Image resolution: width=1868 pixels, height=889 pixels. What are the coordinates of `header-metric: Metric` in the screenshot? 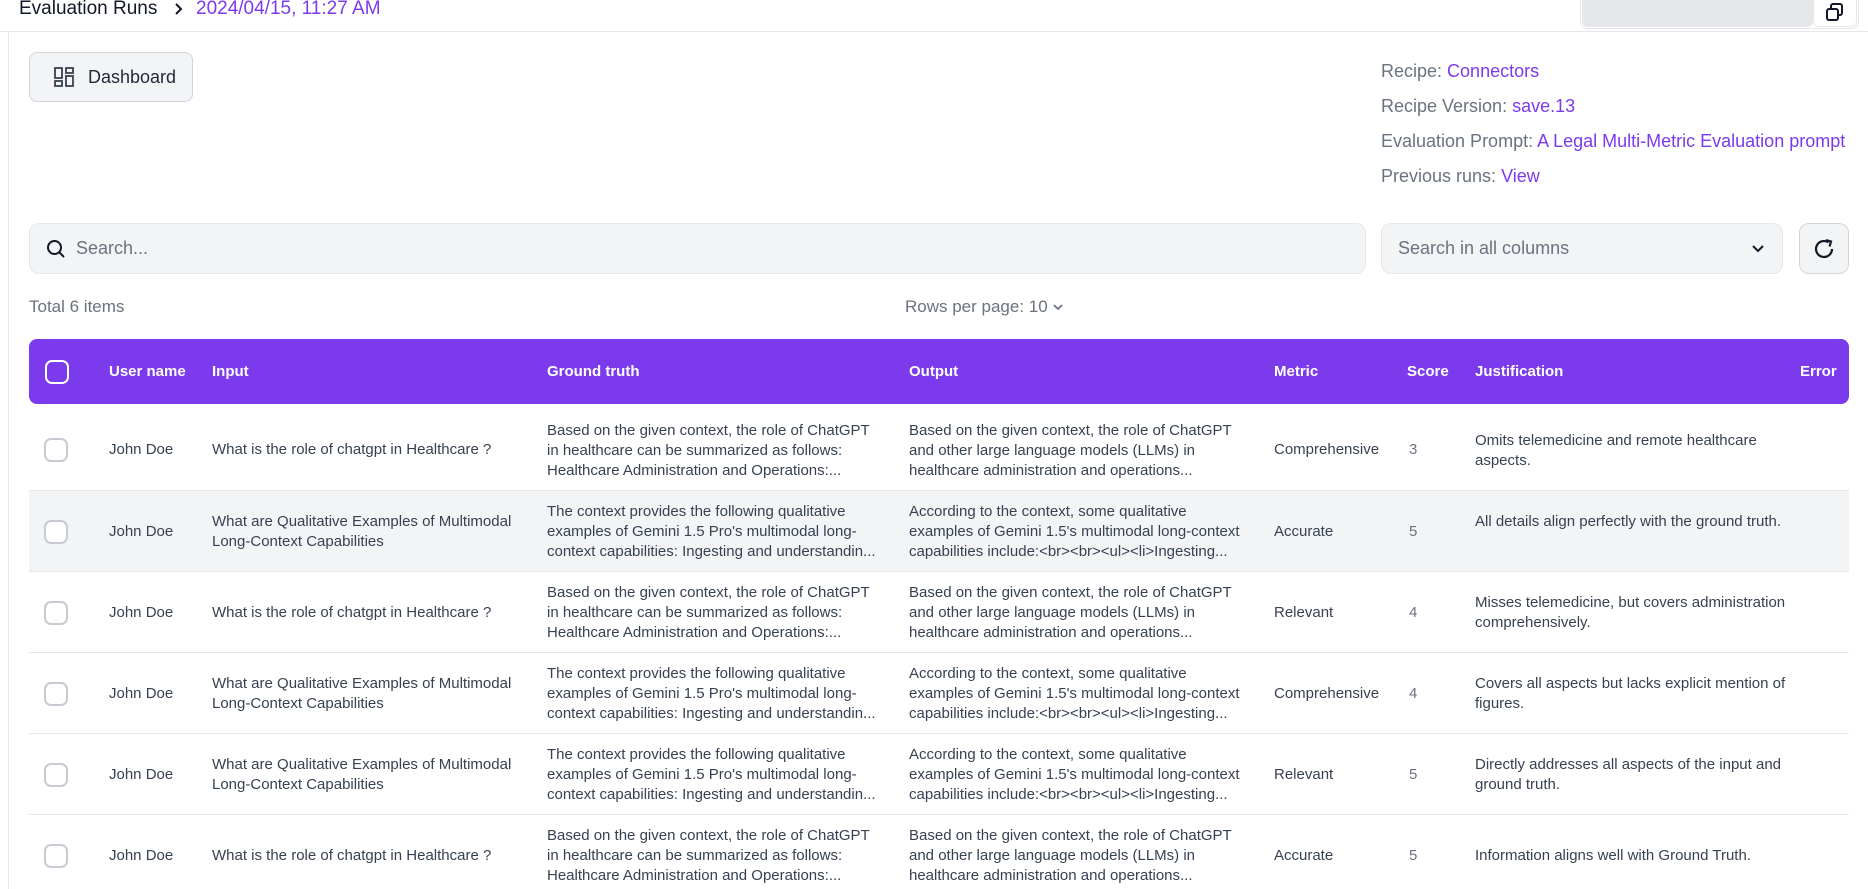 It's located at (1296, 371).